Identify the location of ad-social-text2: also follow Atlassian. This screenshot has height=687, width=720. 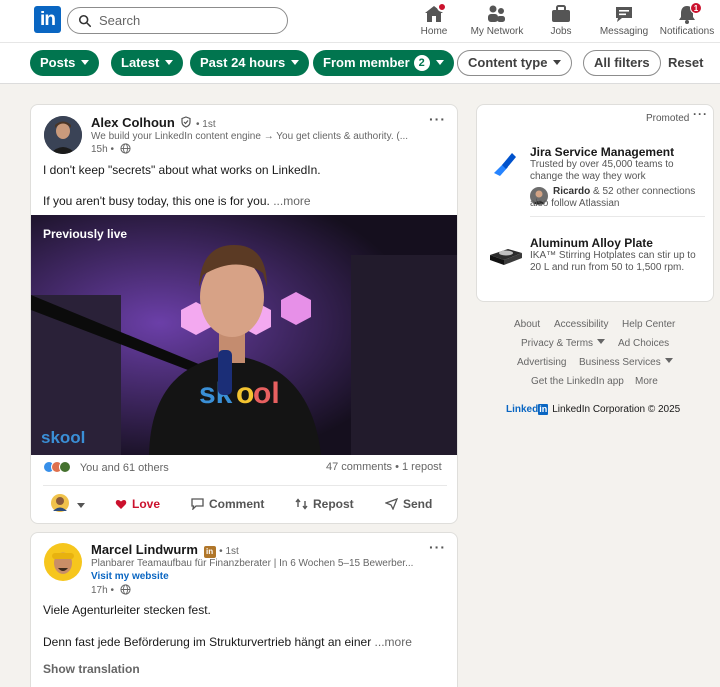
(575, 203).